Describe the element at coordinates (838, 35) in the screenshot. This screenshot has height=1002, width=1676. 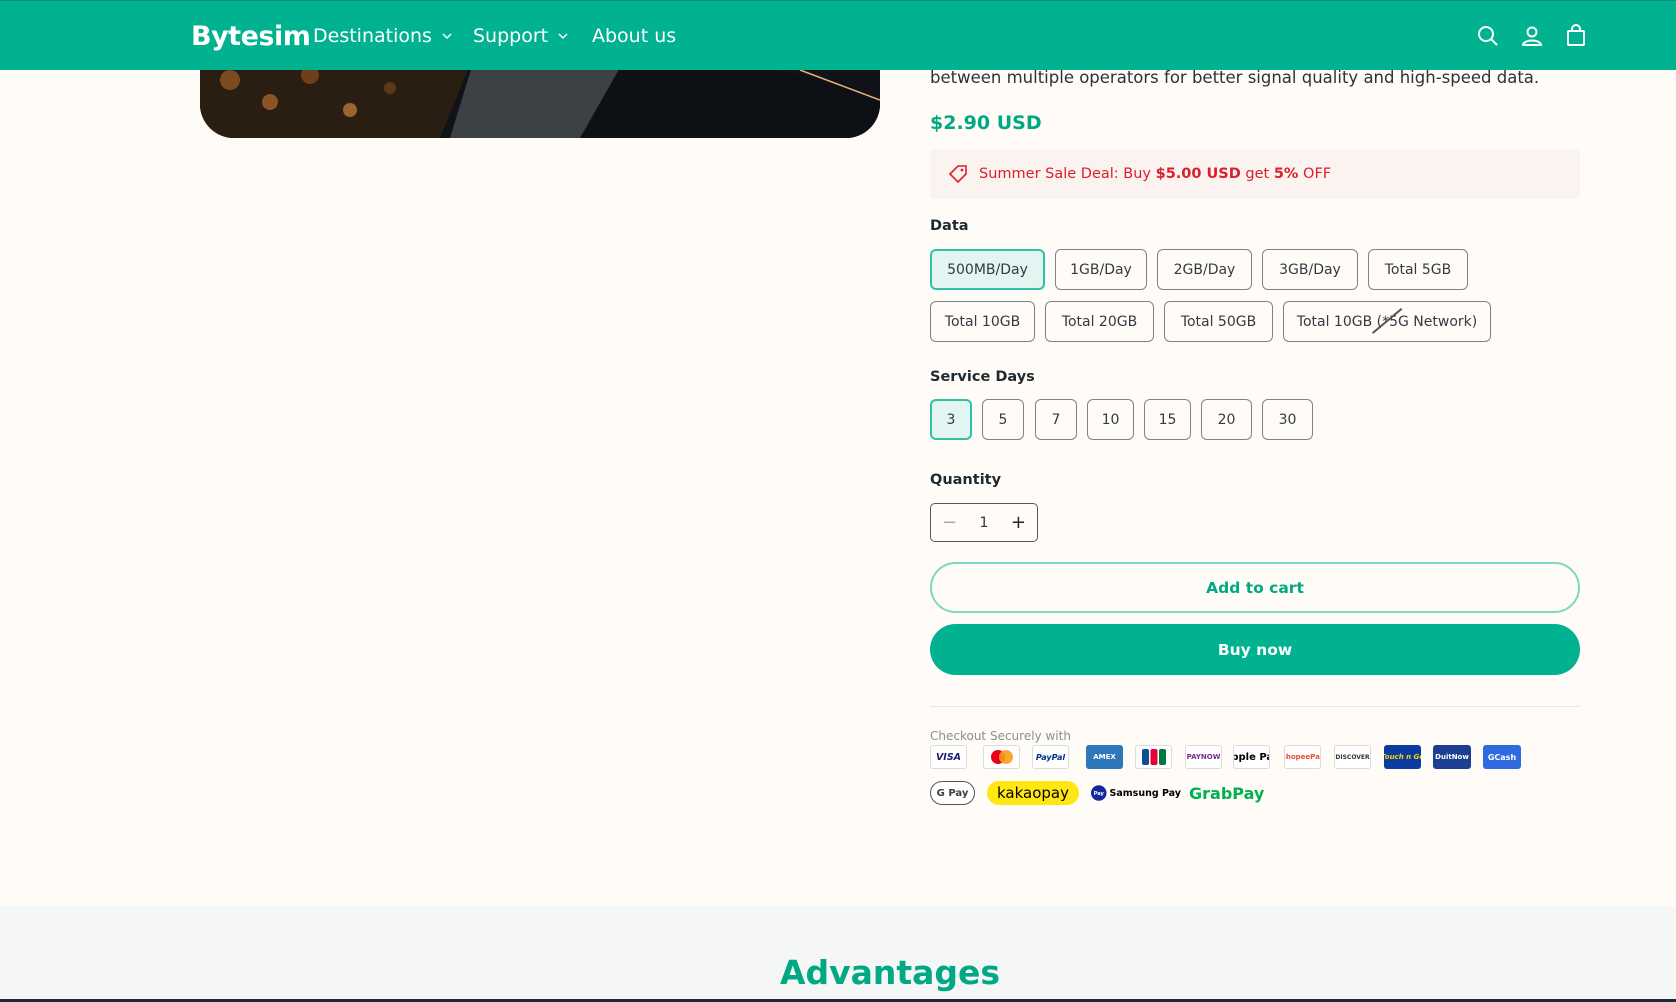
I see `site-header: Bytesim Destinations Support About us` at that location.